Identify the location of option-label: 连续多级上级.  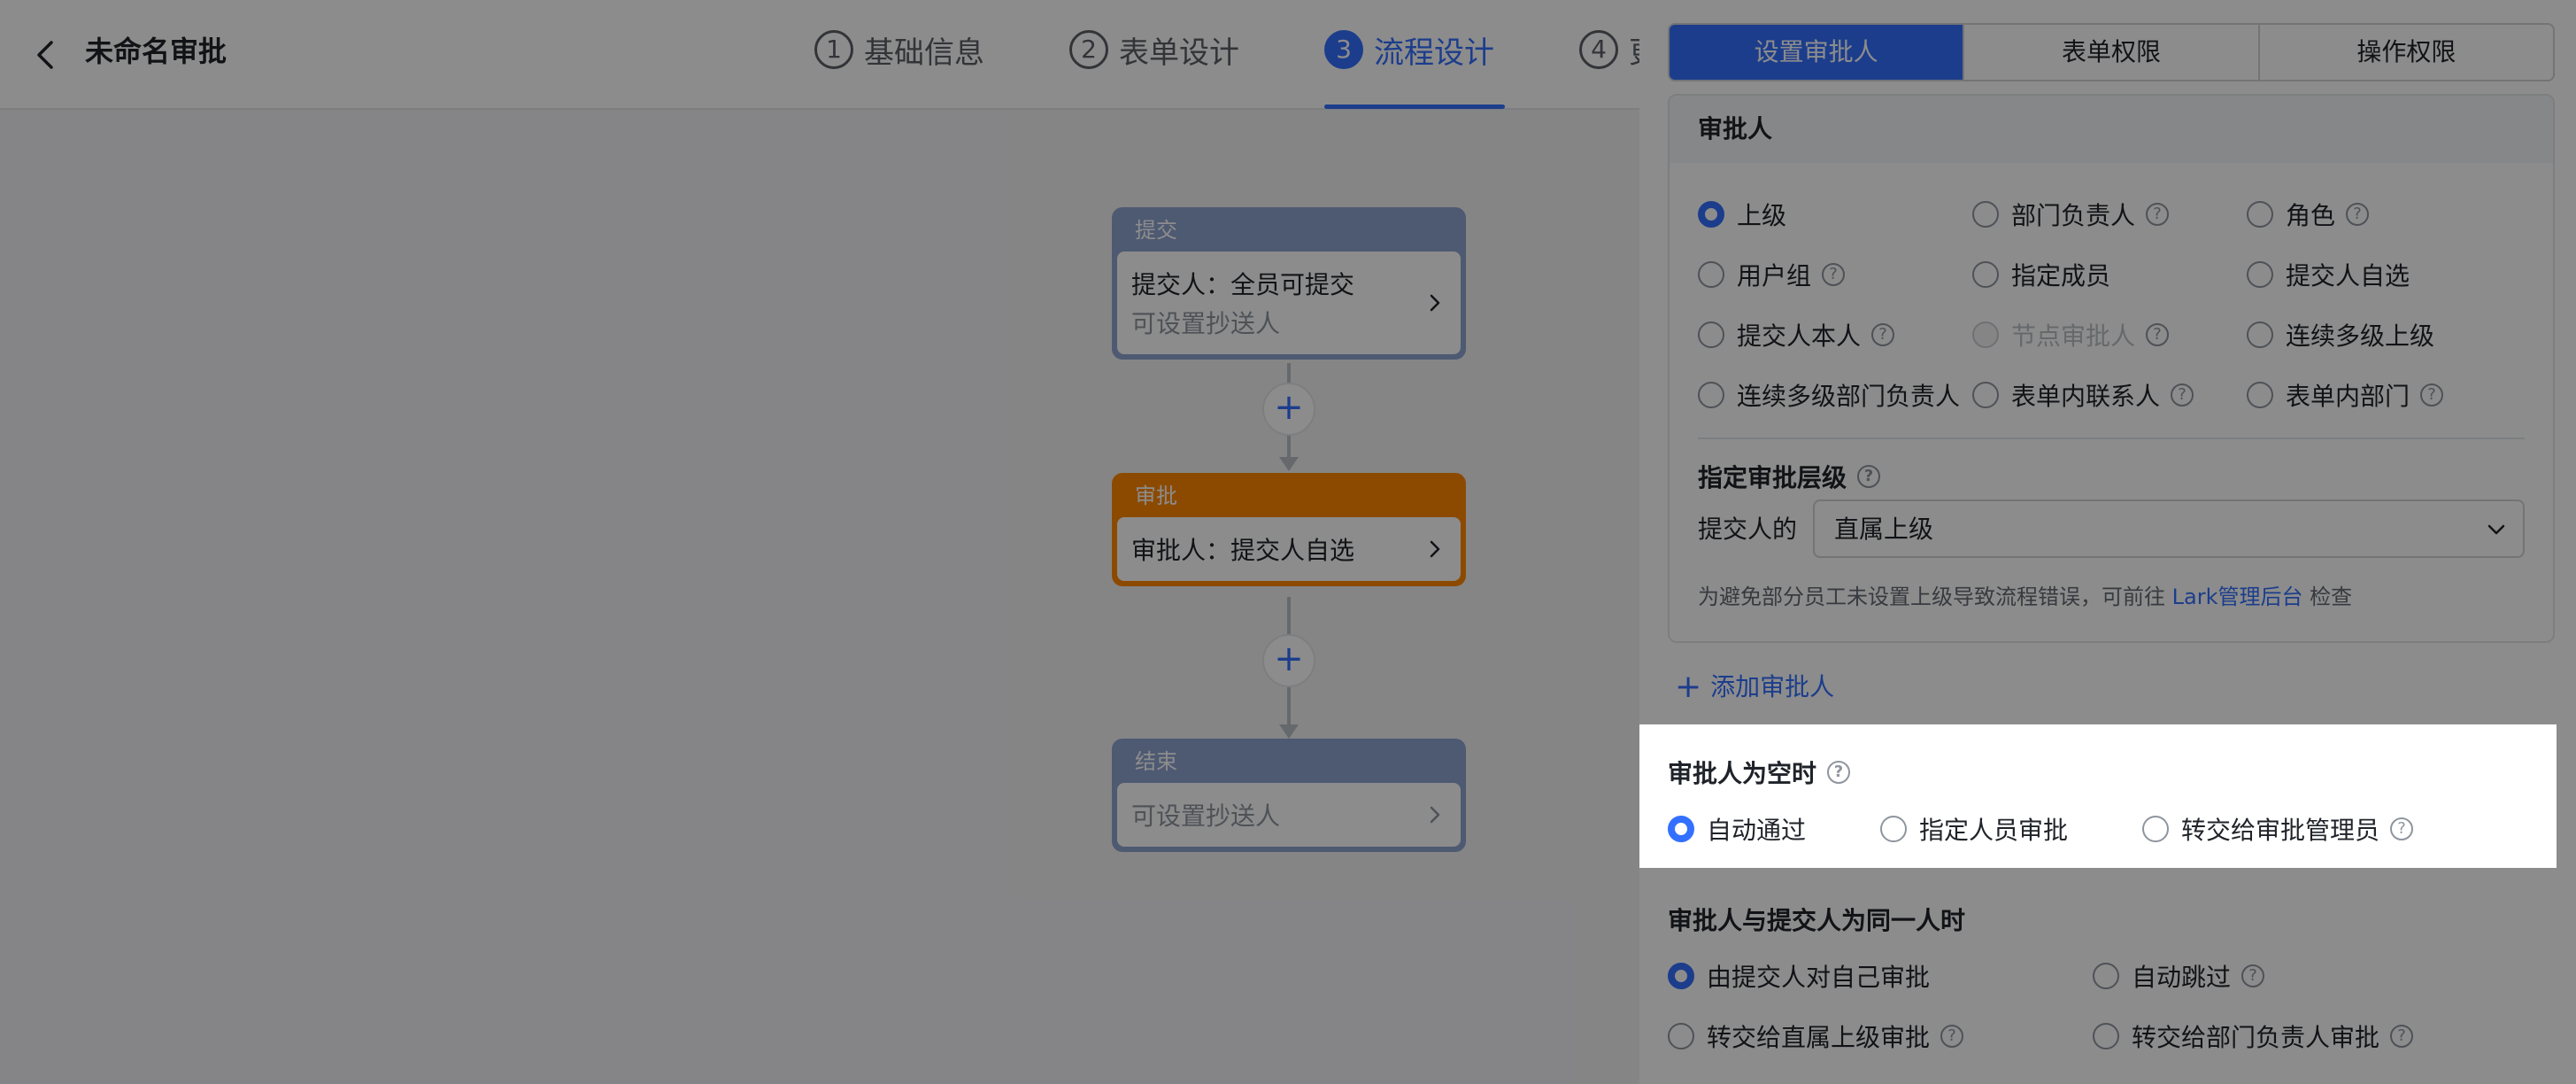
(2360, 336).